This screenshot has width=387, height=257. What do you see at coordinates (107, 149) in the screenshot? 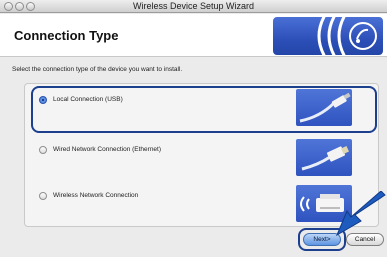
I see `option-label-wired-ethernet: Wired Network Connection (Ethernet)` at bounding box center [107, 149].